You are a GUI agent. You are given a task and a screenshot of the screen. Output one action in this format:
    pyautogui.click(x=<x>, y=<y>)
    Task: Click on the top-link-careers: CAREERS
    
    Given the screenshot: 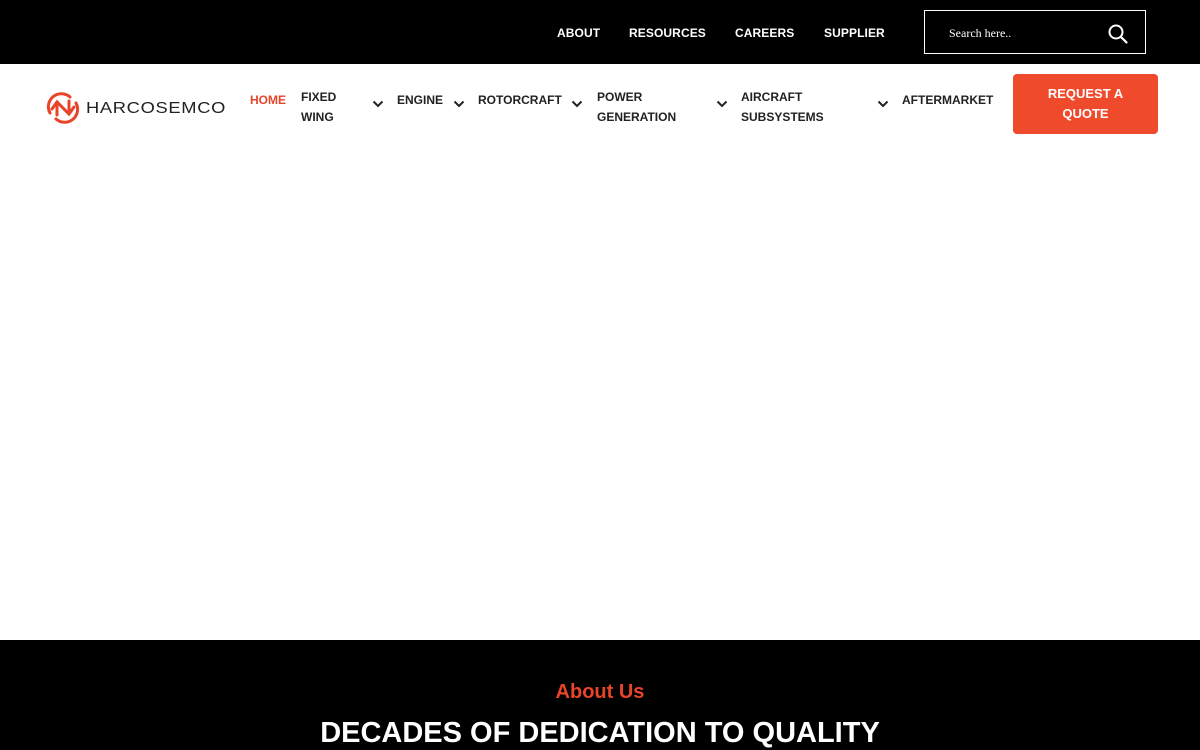 What is the action you would take?
    pyautogui.click(x=764, y=33)
    